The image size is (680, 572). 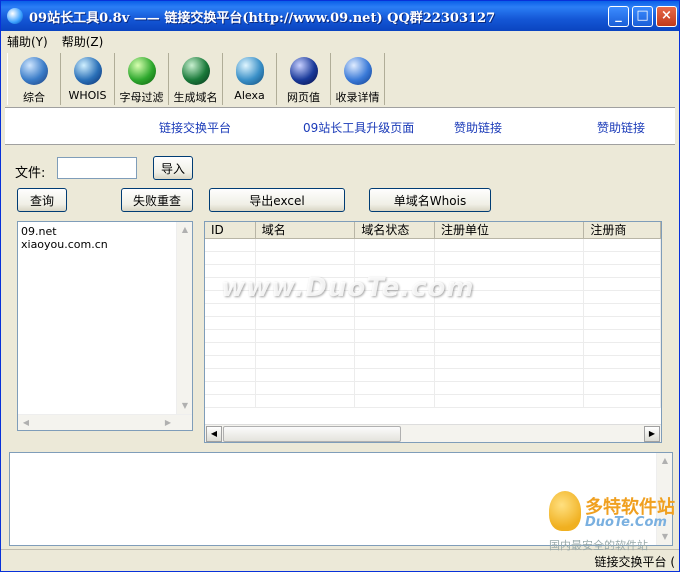 I want to click on tool-index-detail: 收录详情, so click(x=358, y=79).